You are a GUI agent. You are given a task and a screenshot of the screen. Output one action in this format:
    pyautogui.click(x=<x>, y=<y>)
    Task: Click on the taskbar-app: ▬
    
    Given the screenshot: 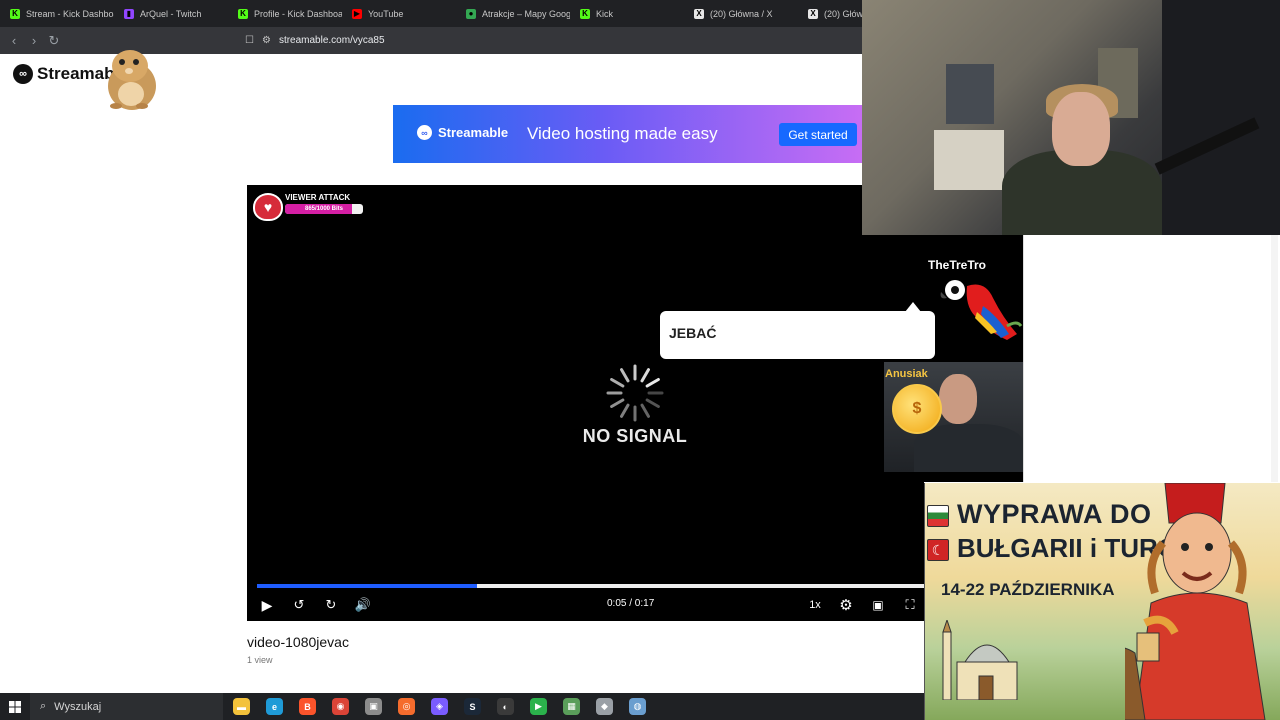 What is the action you would take?
    pyautogui.click(x=241, y=706)
    